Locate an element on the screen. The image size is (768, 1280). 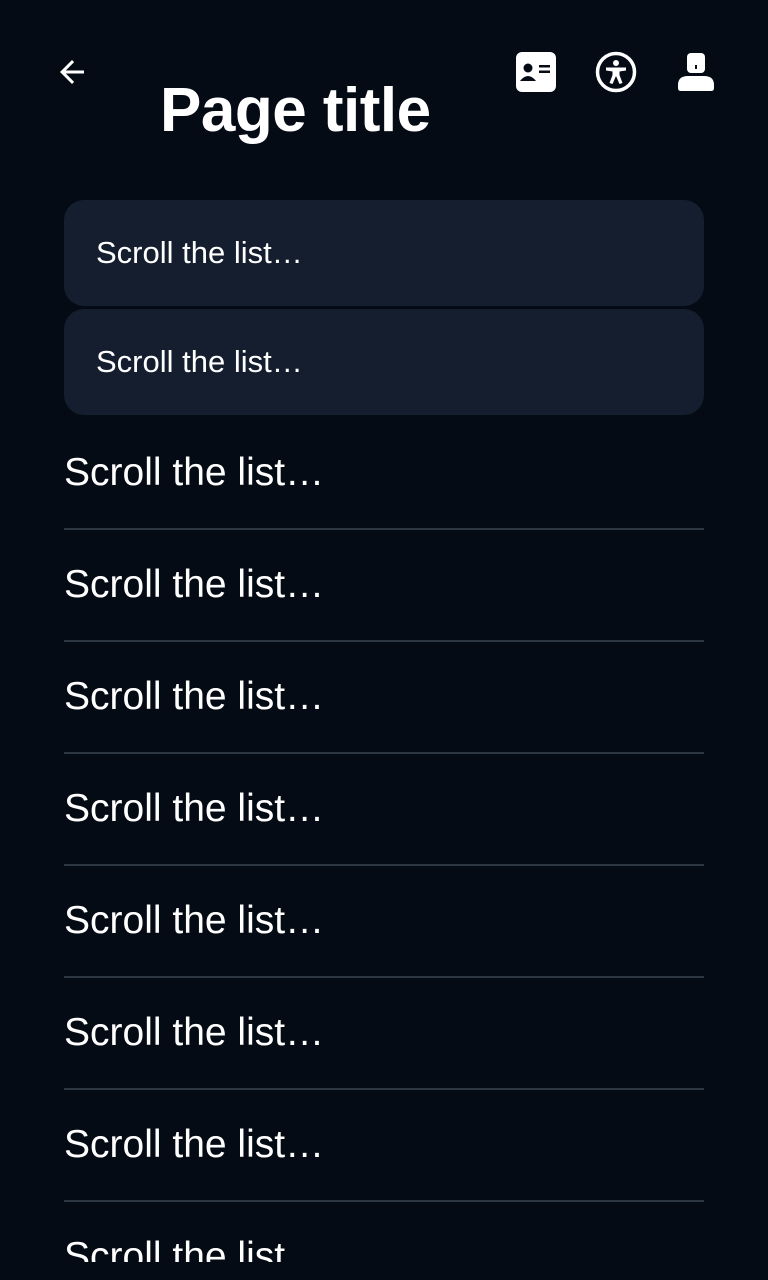
back-button is located at coordinates (72, 72).